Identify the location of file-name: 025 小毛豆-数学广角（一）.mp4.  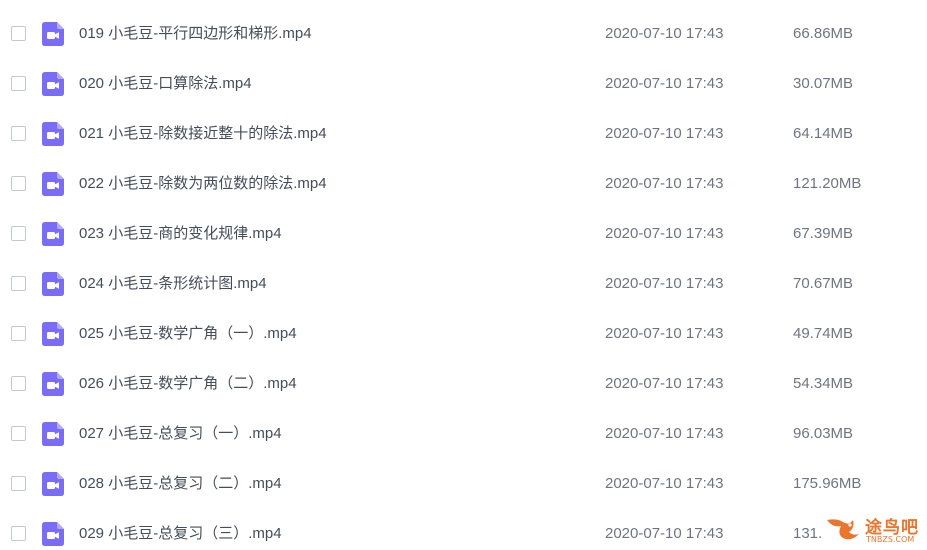
(188, 334).